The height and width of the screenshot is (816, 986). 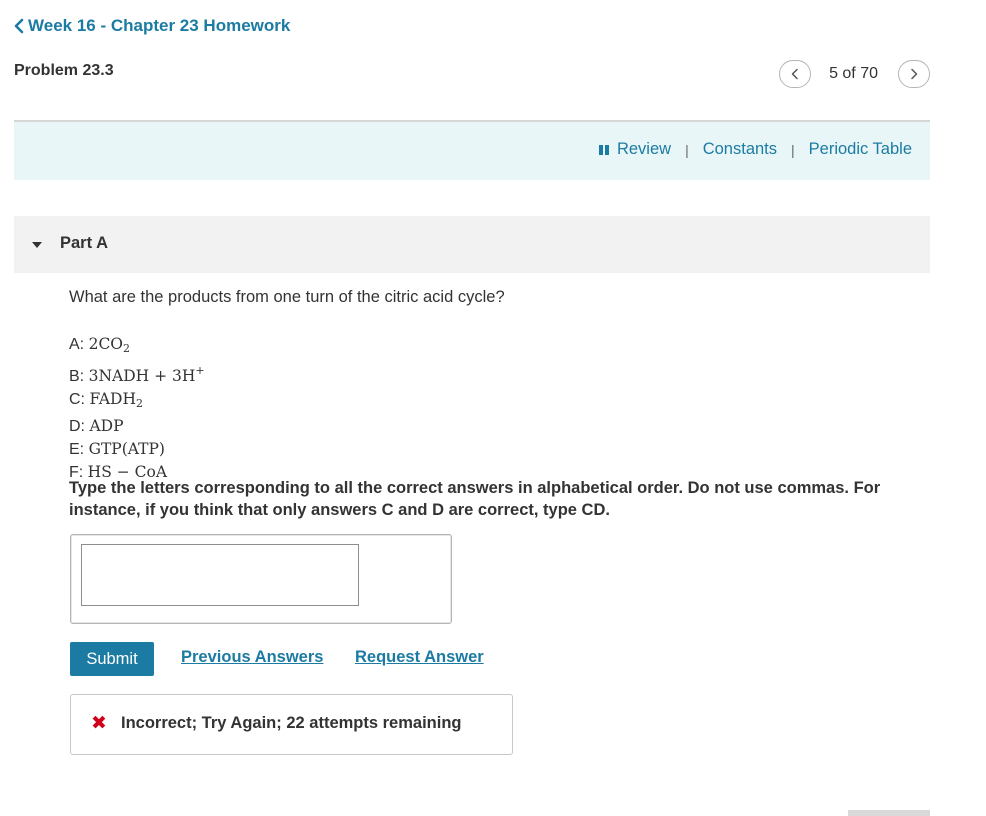 What do you see at coordinates (37, 245) in the screenshot?
I see `caret-down-icon` at bounding box center [37, 245].